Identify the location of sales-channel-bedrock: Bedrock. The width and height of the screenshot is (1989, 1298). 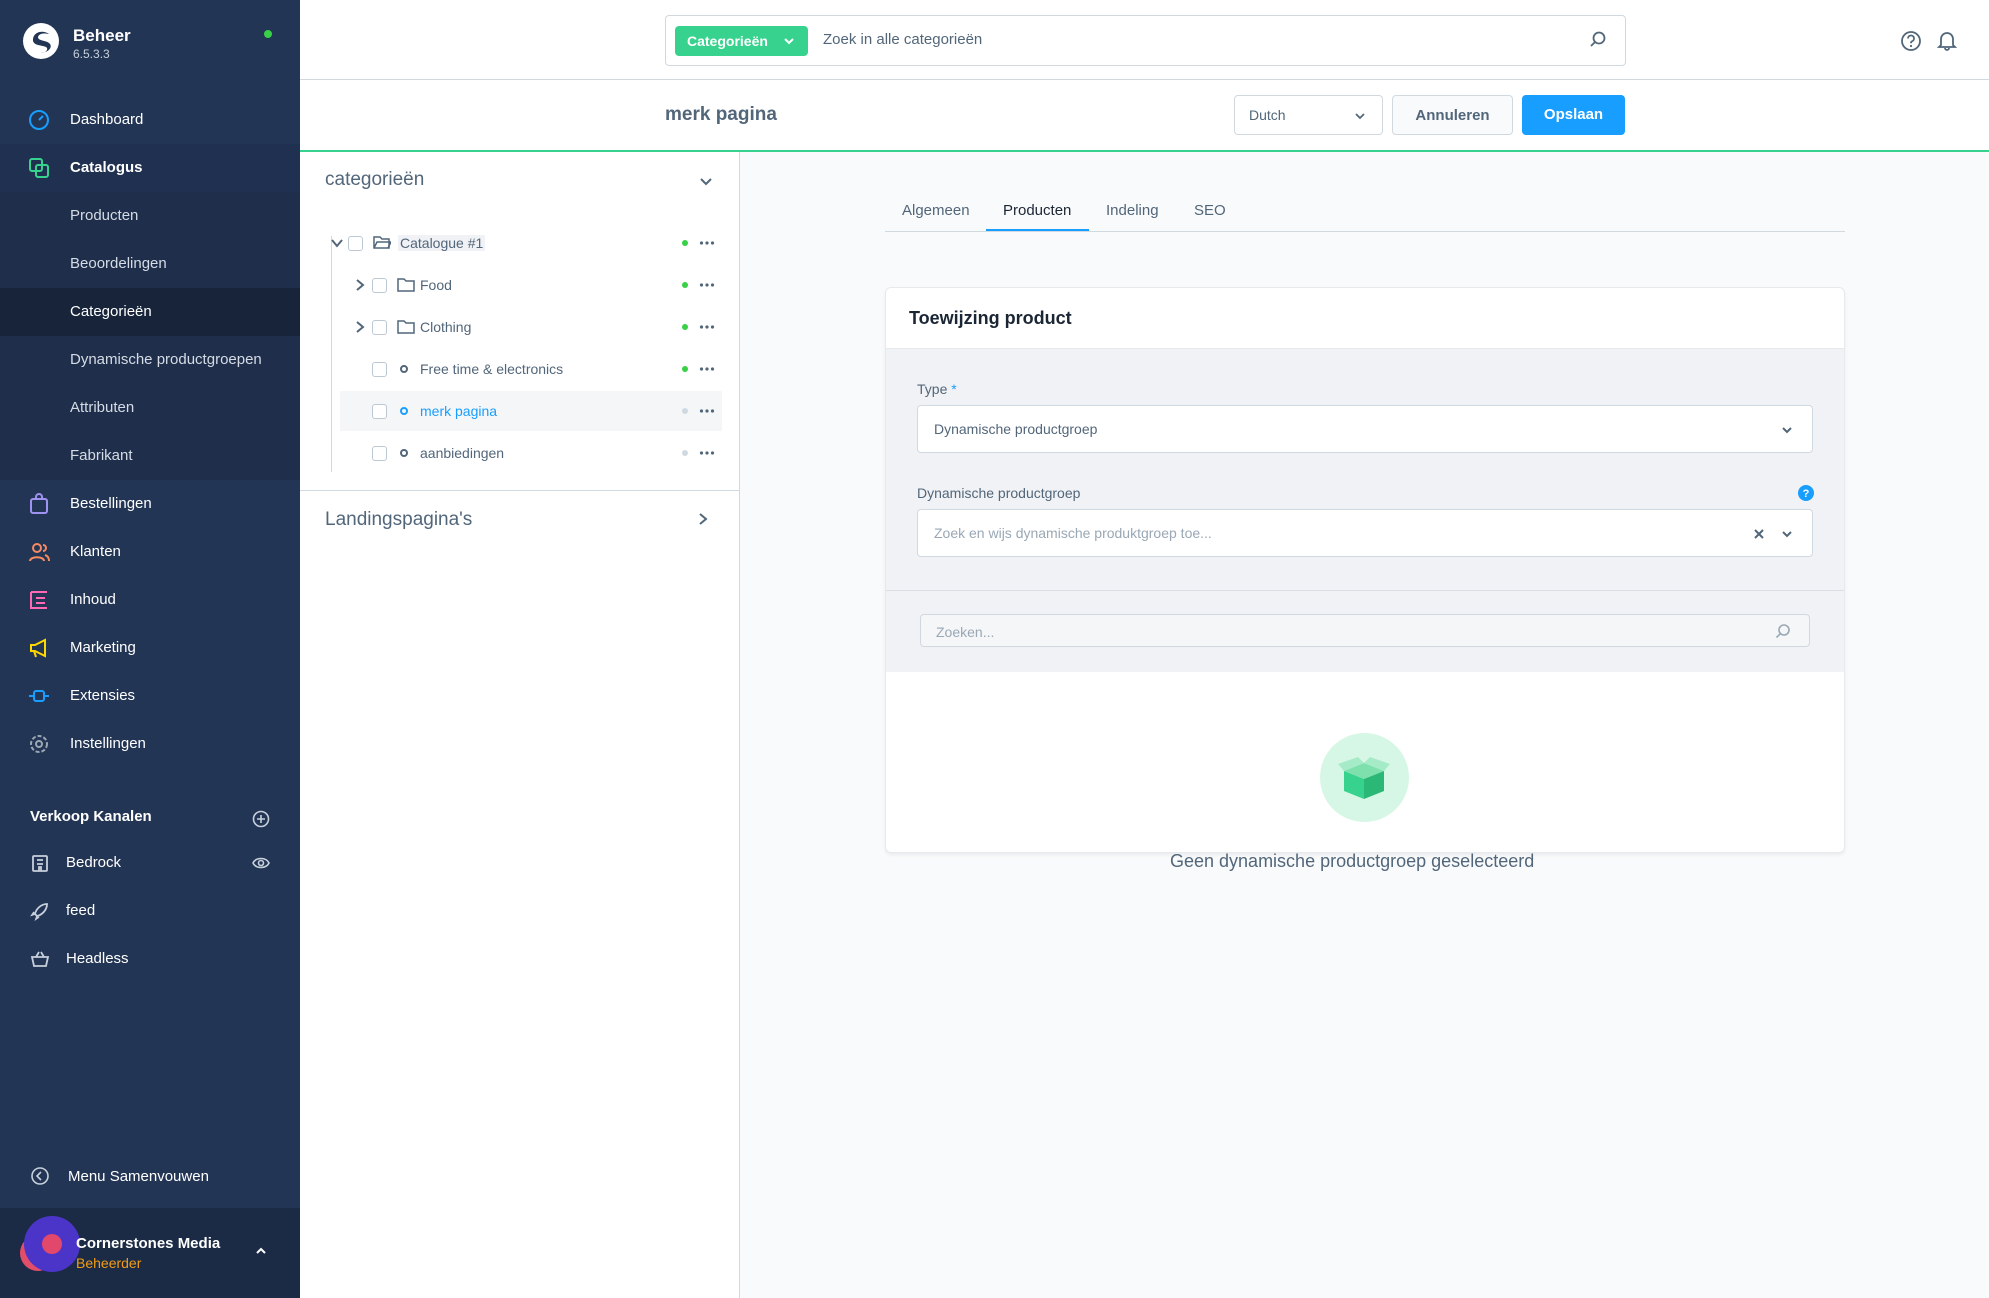
(150, 863).